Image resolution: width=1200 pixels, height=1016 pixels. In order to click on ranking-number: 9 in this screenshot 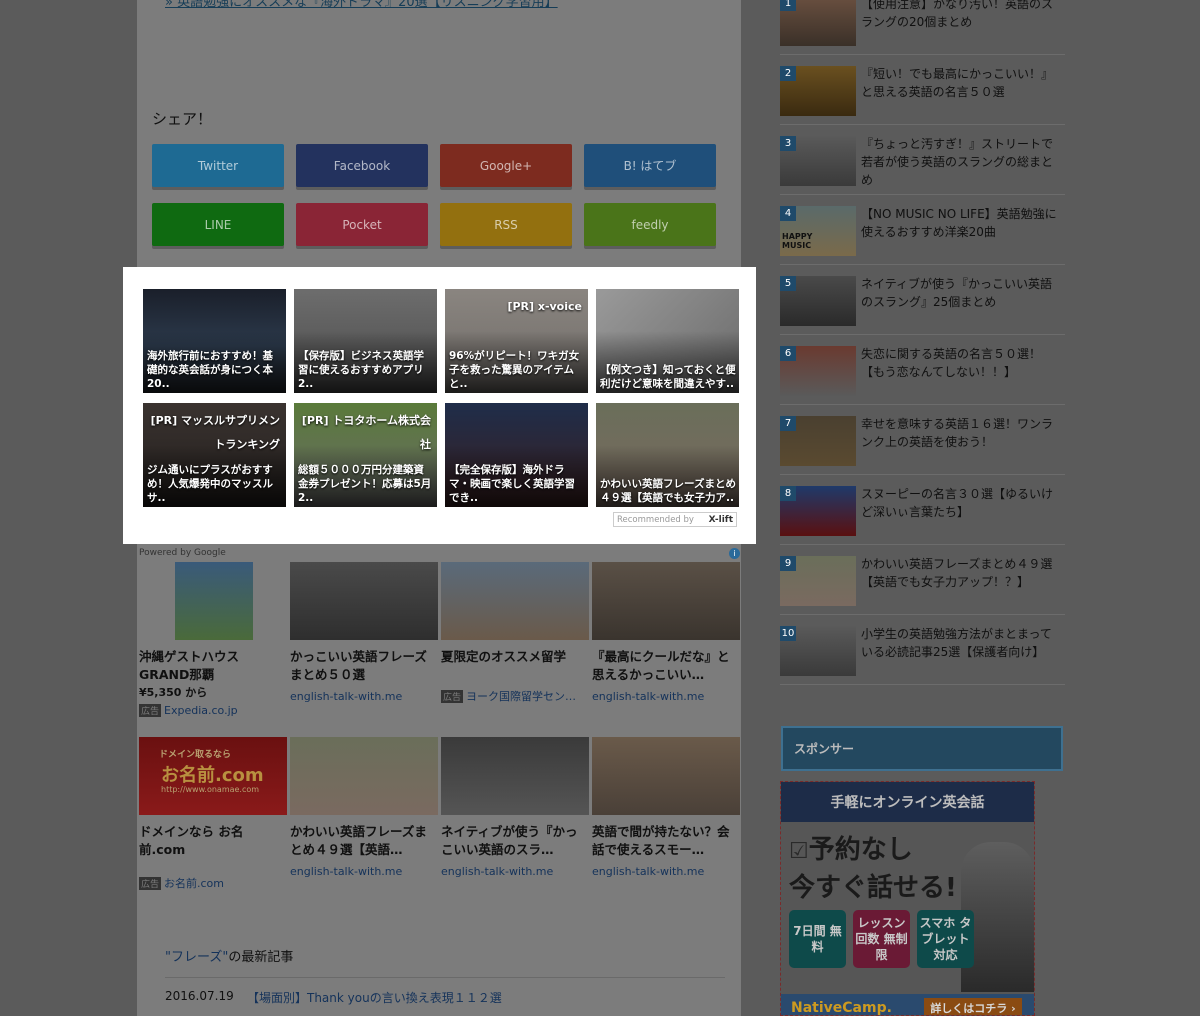, I will do `click(788, 563)`.